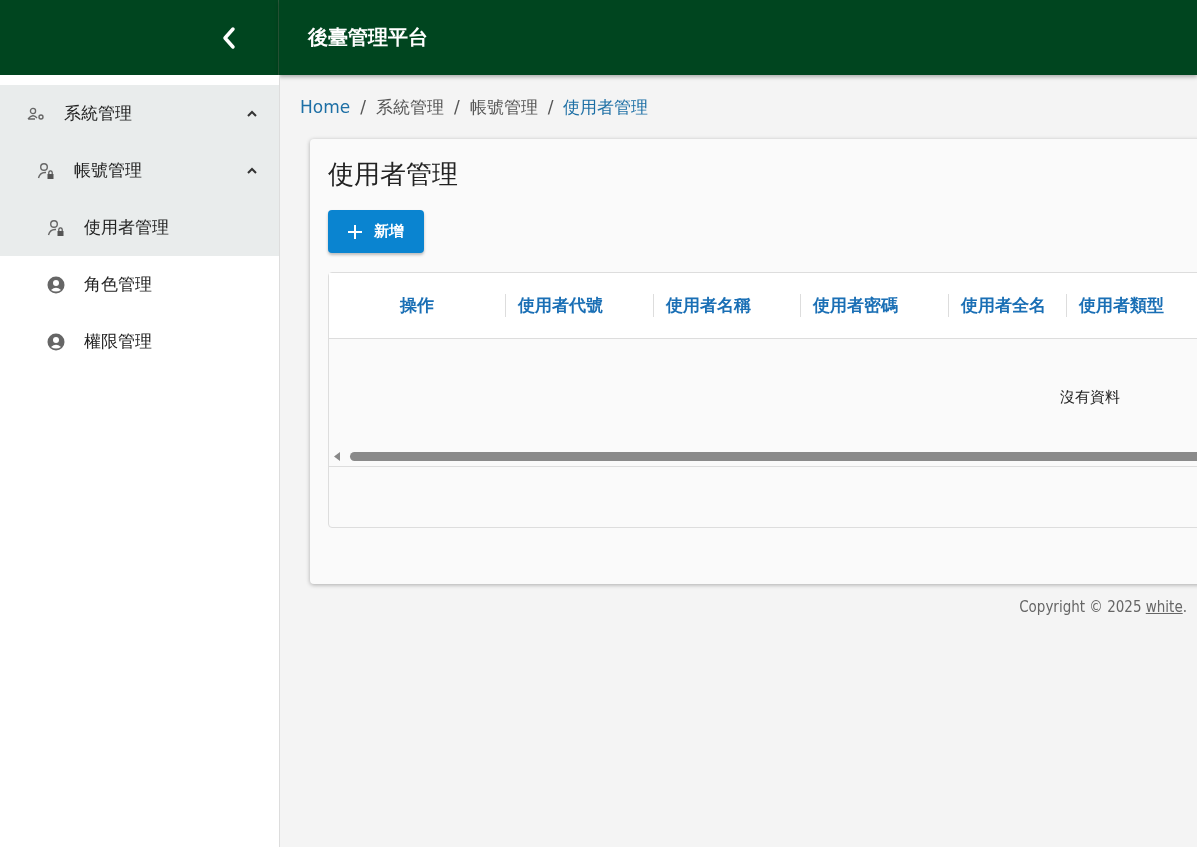  I want to click on copyright-link: white, so click(1164, 607).